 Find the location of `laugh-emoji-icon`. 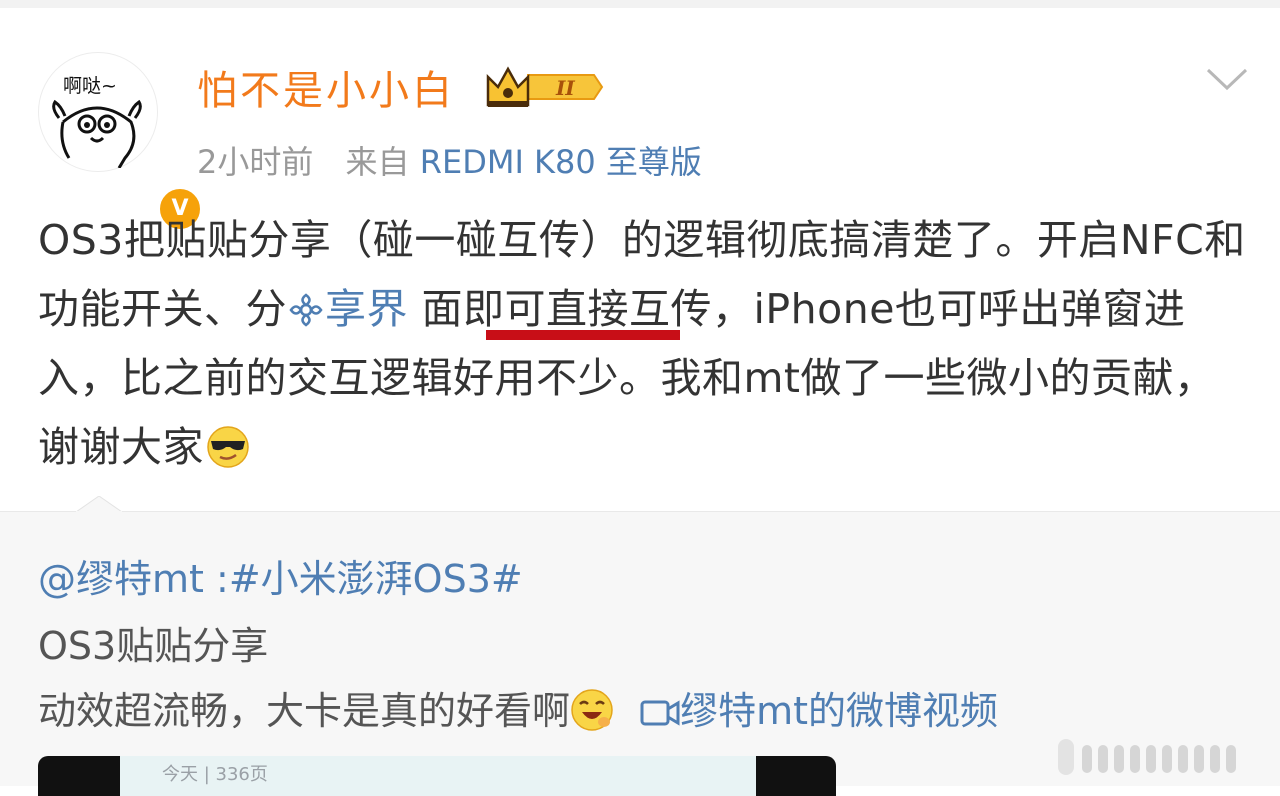

laugh-emoji-icon is located at coordinates (592, 710).